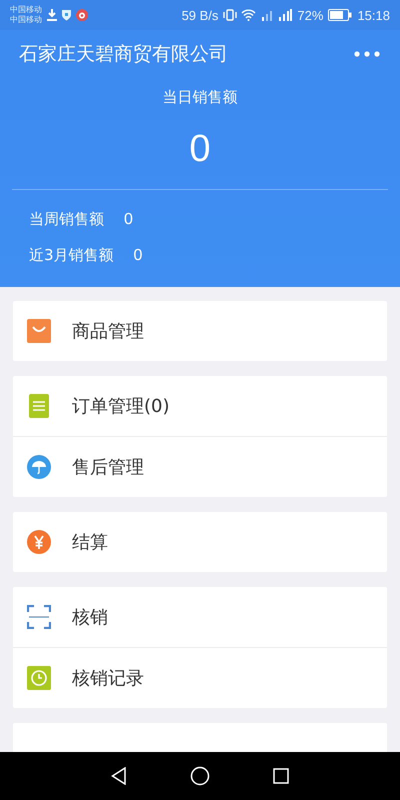 The width and height of the screenshot is (400, 800). What do you see at coordinates (90, 542) in the screenshot?
I see `menu-label: 结算` at bounding box center [90, 542].